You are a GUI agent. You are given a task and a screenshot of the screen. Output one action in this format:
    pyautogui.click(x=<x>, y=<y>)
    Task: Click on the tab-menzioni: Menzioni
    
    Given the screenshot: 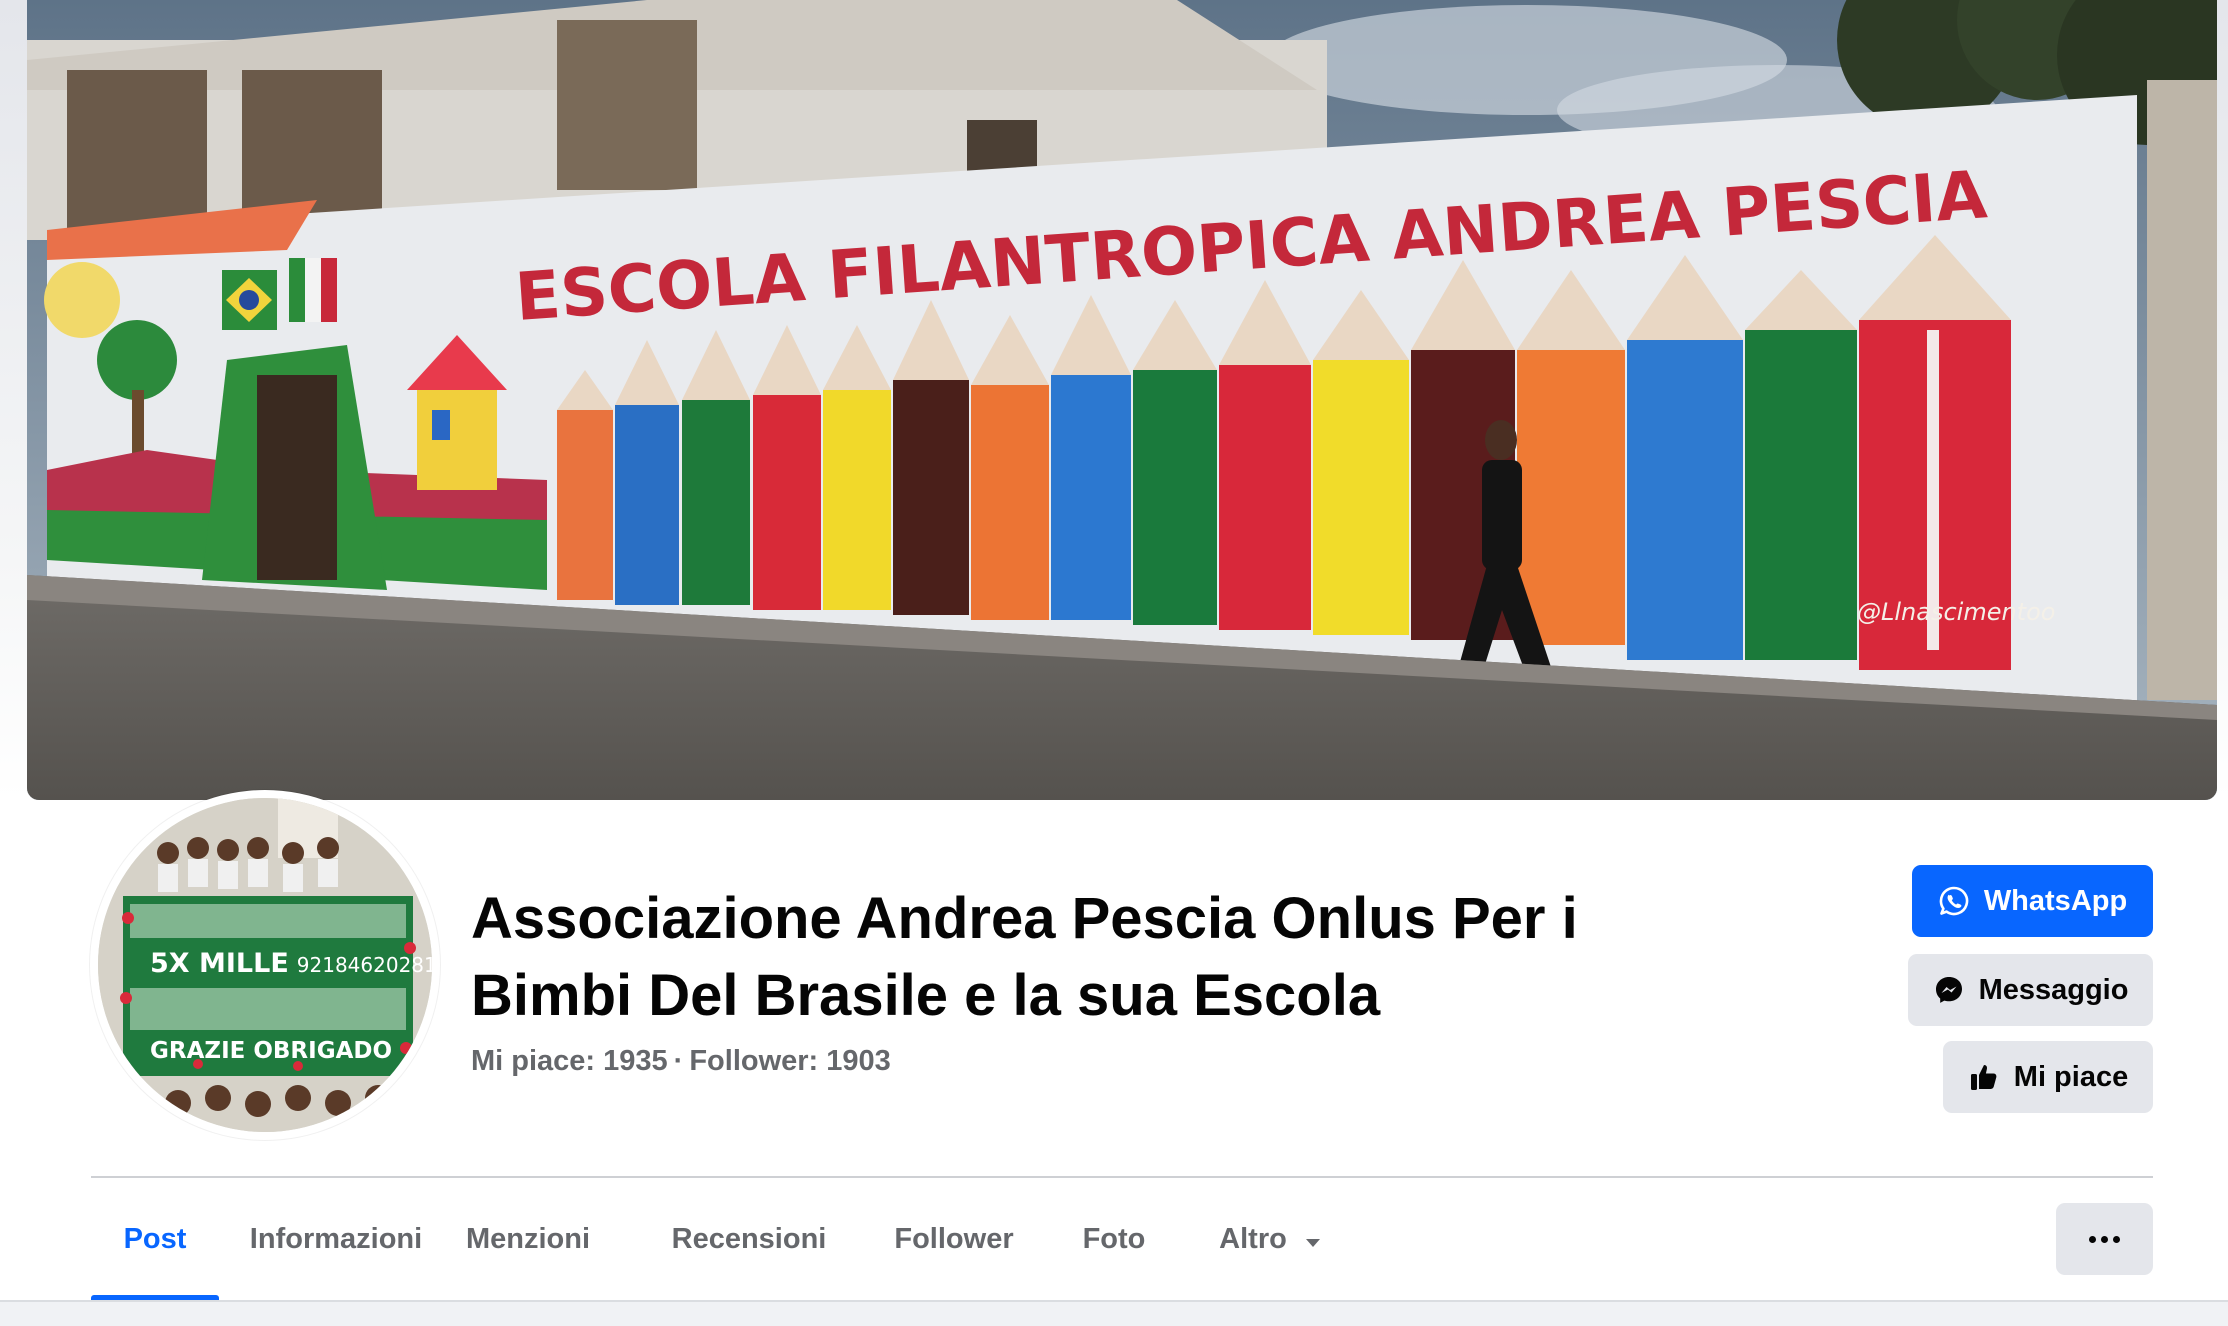 What is the action you would take?
    pyautogui.click(x=528, y=1239)
    